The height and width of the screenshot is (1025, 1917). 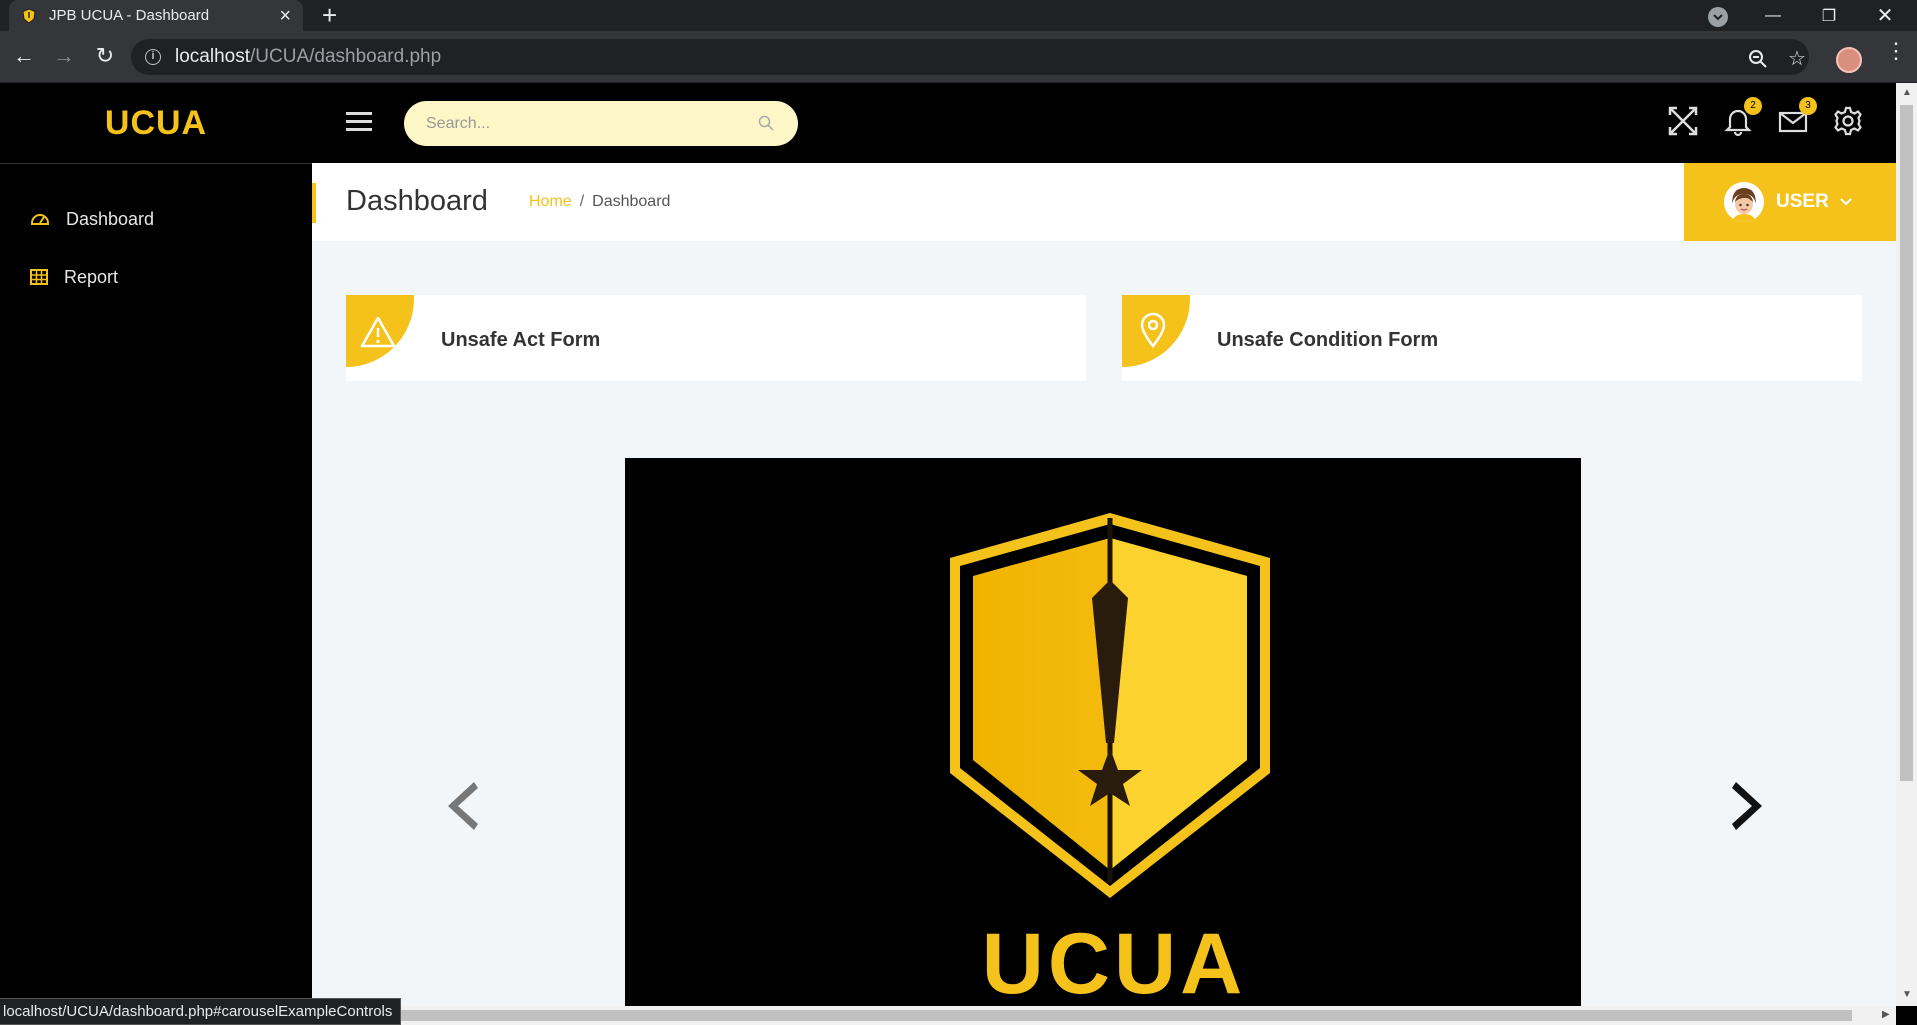 What do you see at coordinates (1104, 202) in the screenshot?
I see `page-header: Dashboard Home / Dashboard USER` at bounding box center [1104, 202].